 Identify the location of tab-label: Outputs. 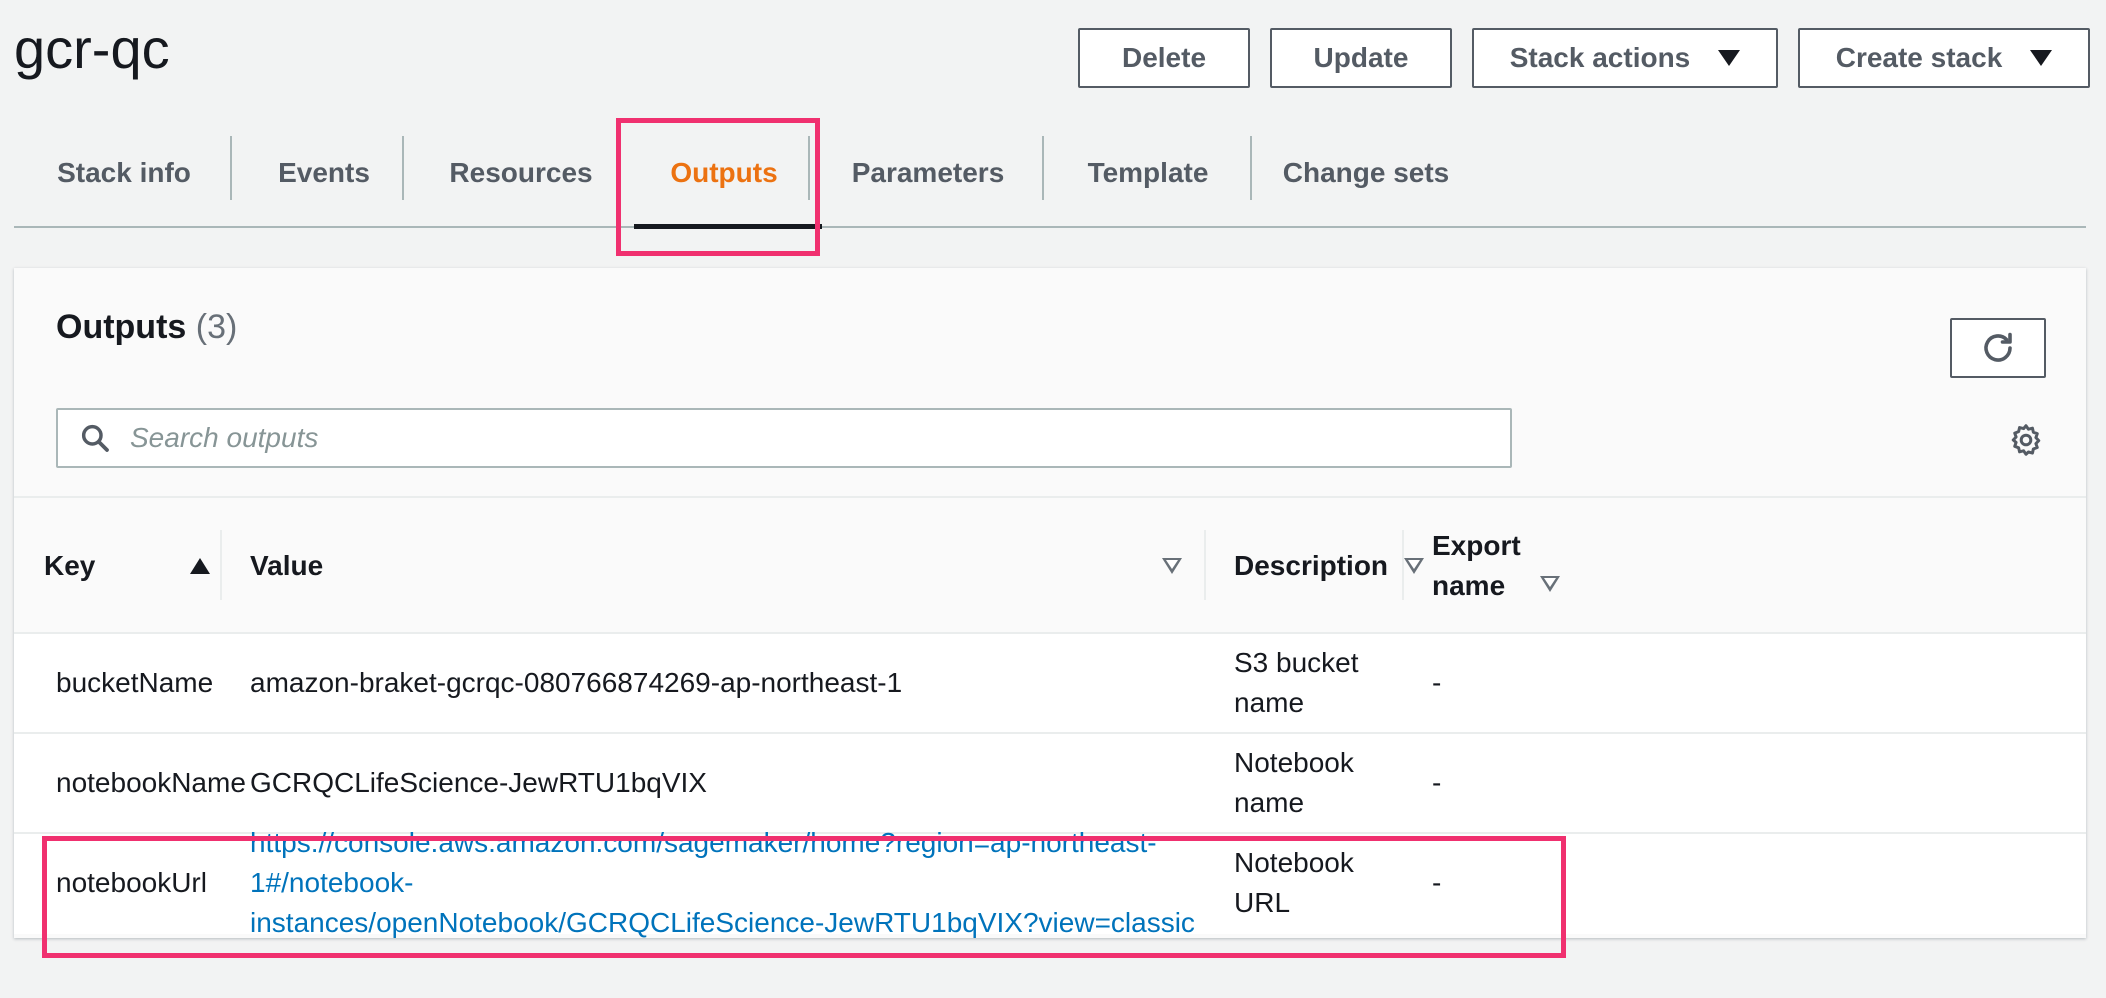
(724, 172).